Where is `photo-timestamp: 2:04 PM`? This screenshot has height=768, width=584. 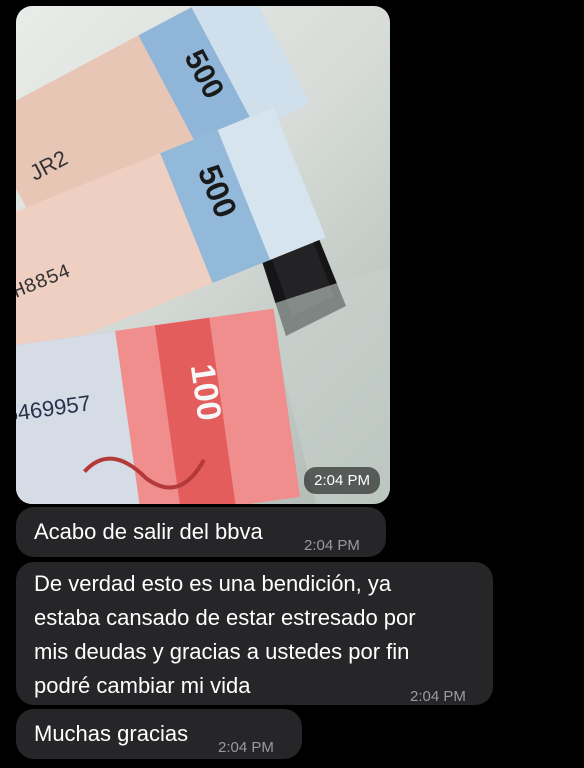 photo-timestamp: 2:04 PM is located at coordinates (342, 480).